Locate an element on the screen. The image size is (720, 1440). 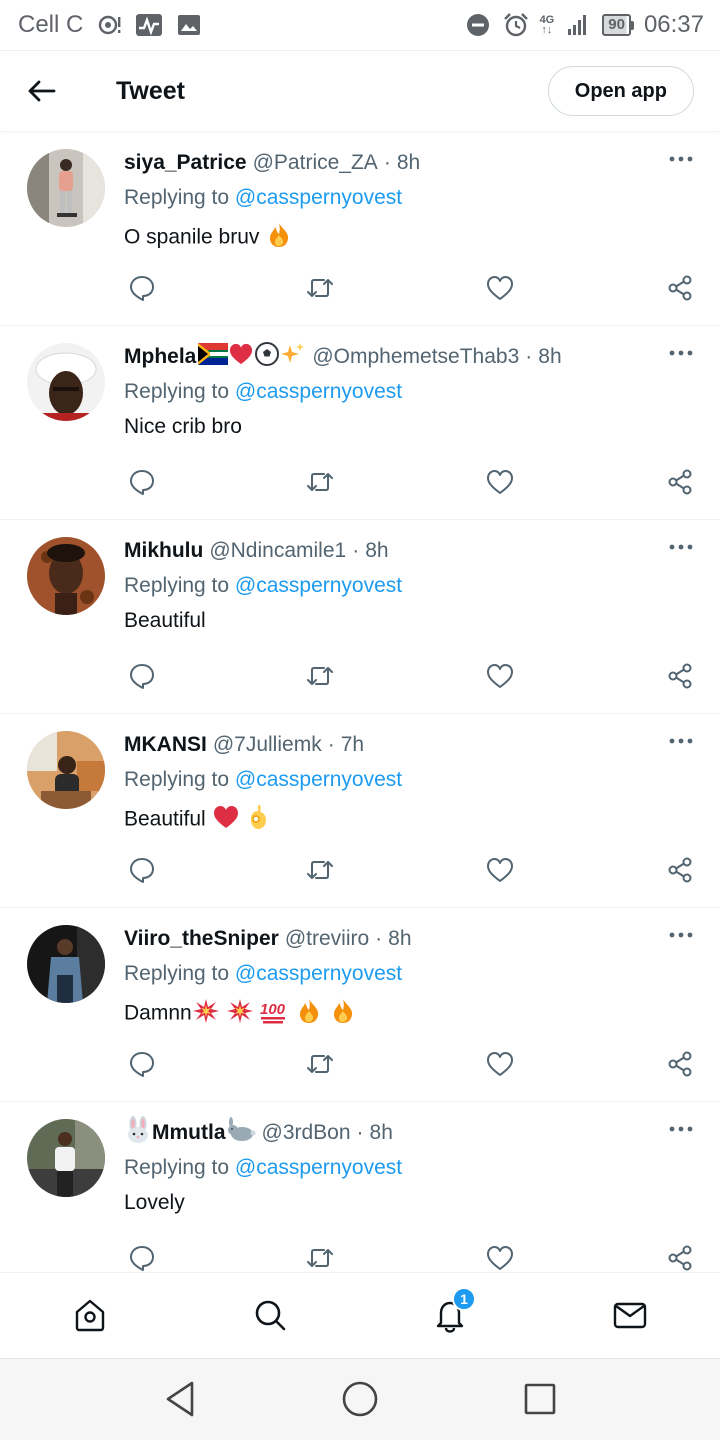
author-name: Mphela is located at coordinates (160, 357).